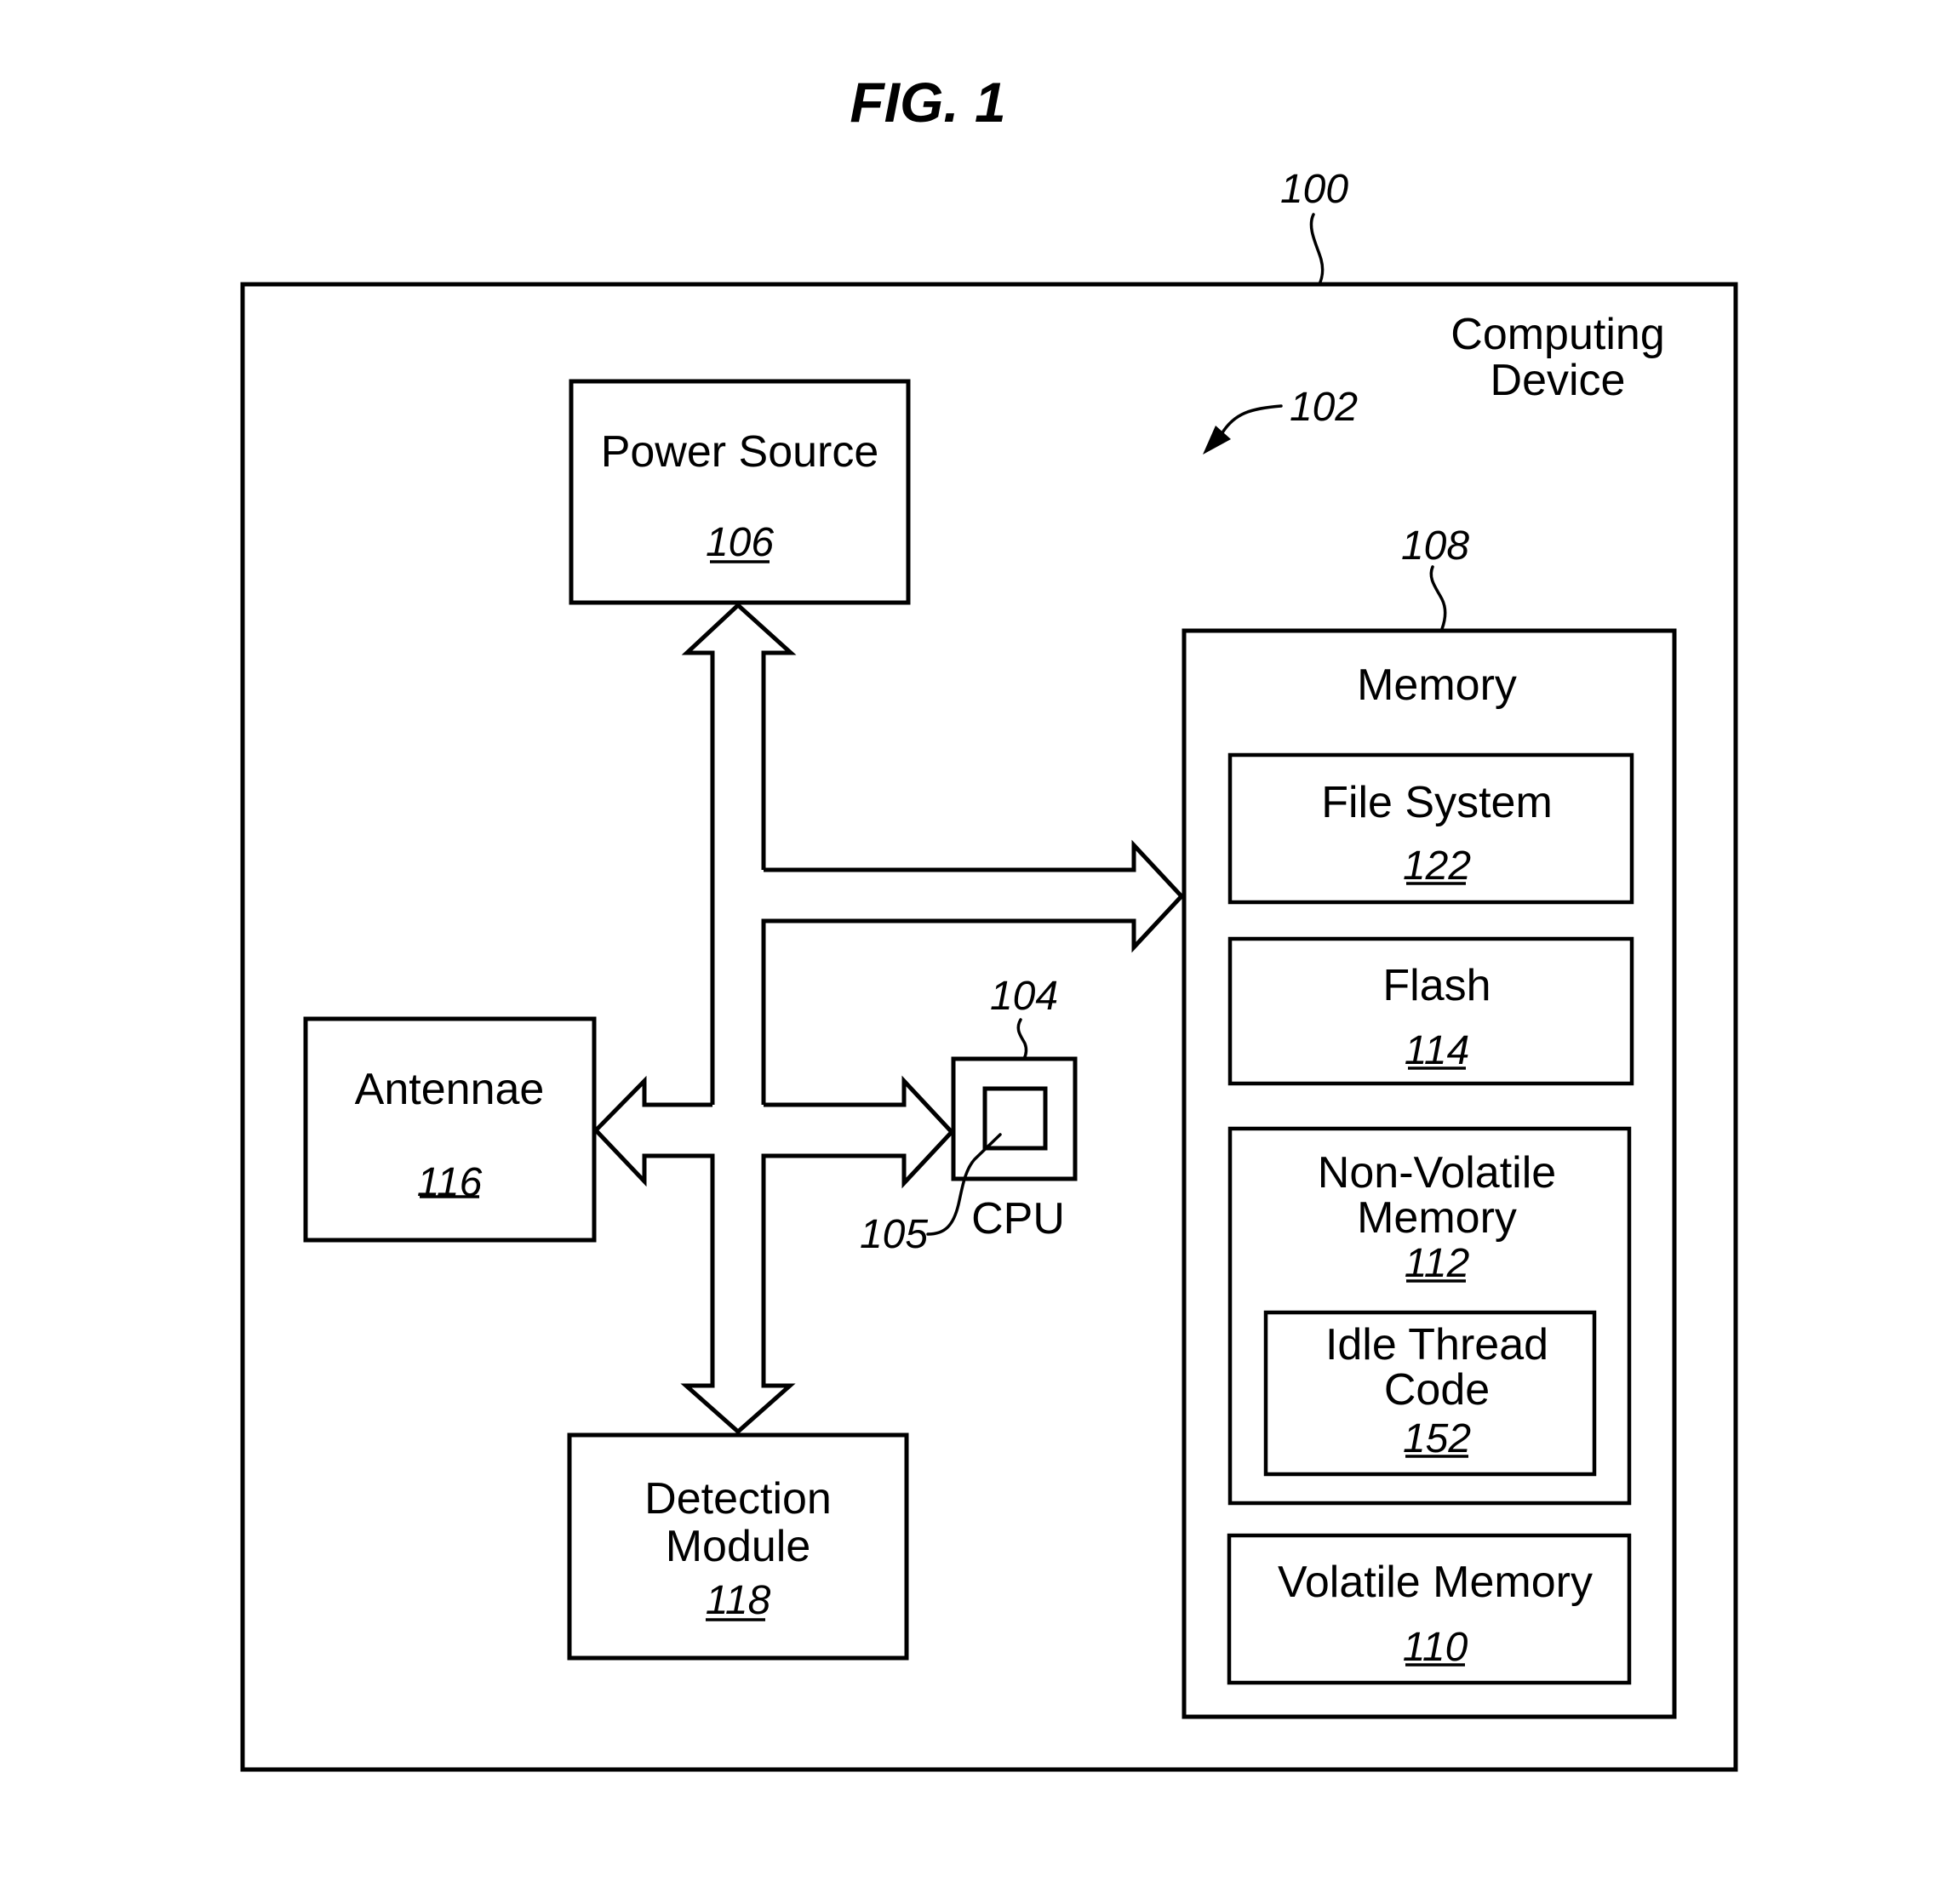 This screenshot has width=1934, height=1904. What do you see at coordinates (738, 1600) in the screenshot?
I see `detection-module-ref: 118` at bounding box center [738, 1600].